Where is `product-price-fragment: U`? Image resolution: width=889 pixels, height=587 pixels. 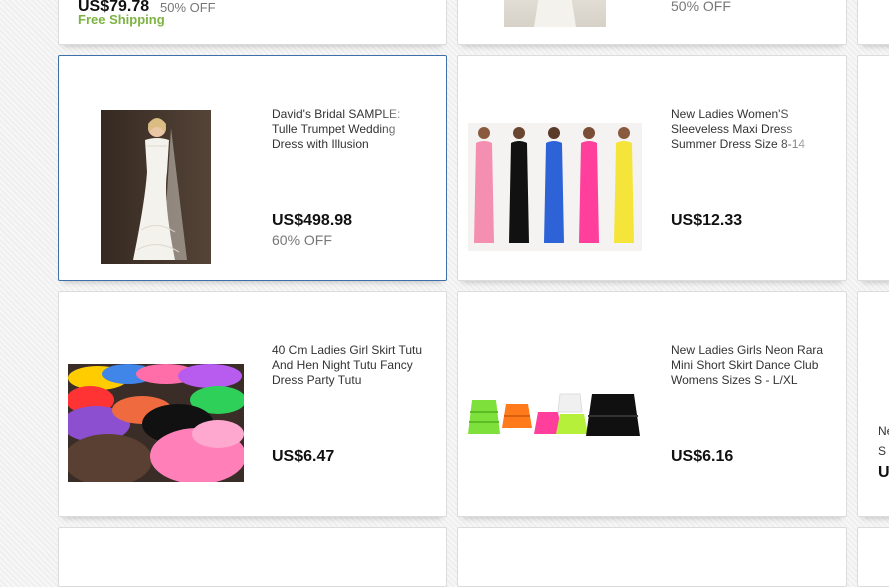 product-price-fragment: U is located at coordinates (883, 472).